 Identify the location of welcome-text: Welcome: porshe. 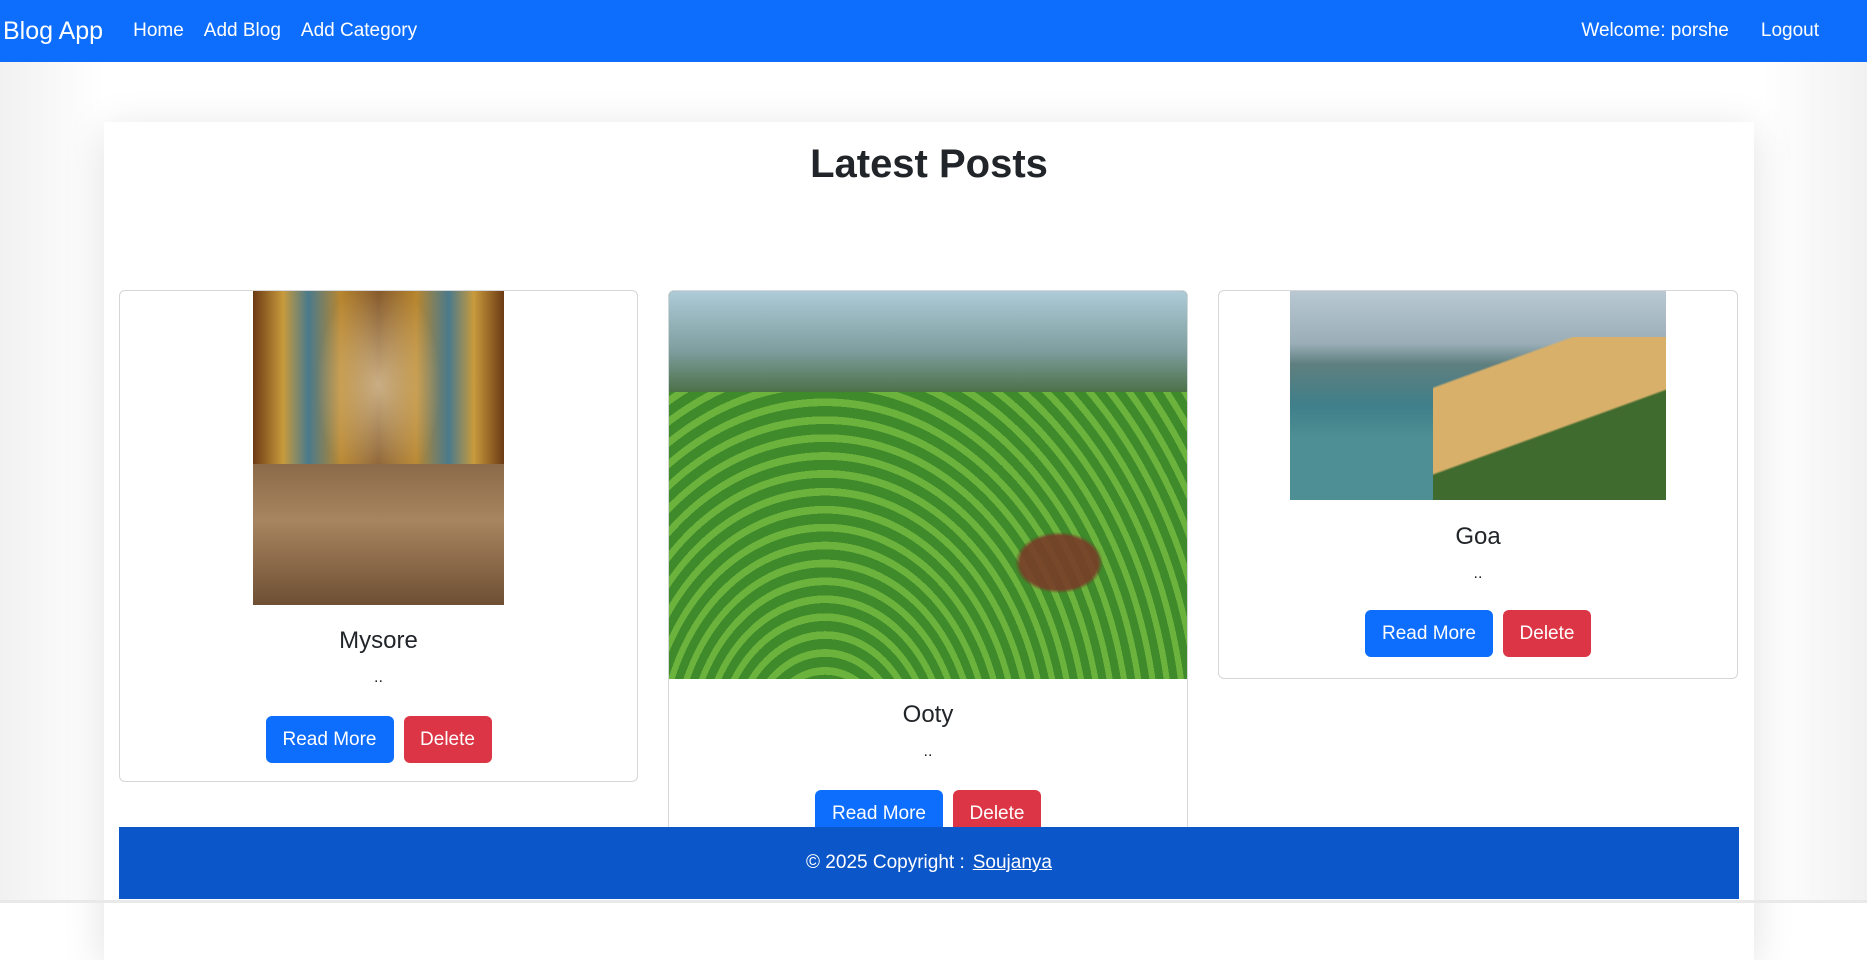
(1655, 30).